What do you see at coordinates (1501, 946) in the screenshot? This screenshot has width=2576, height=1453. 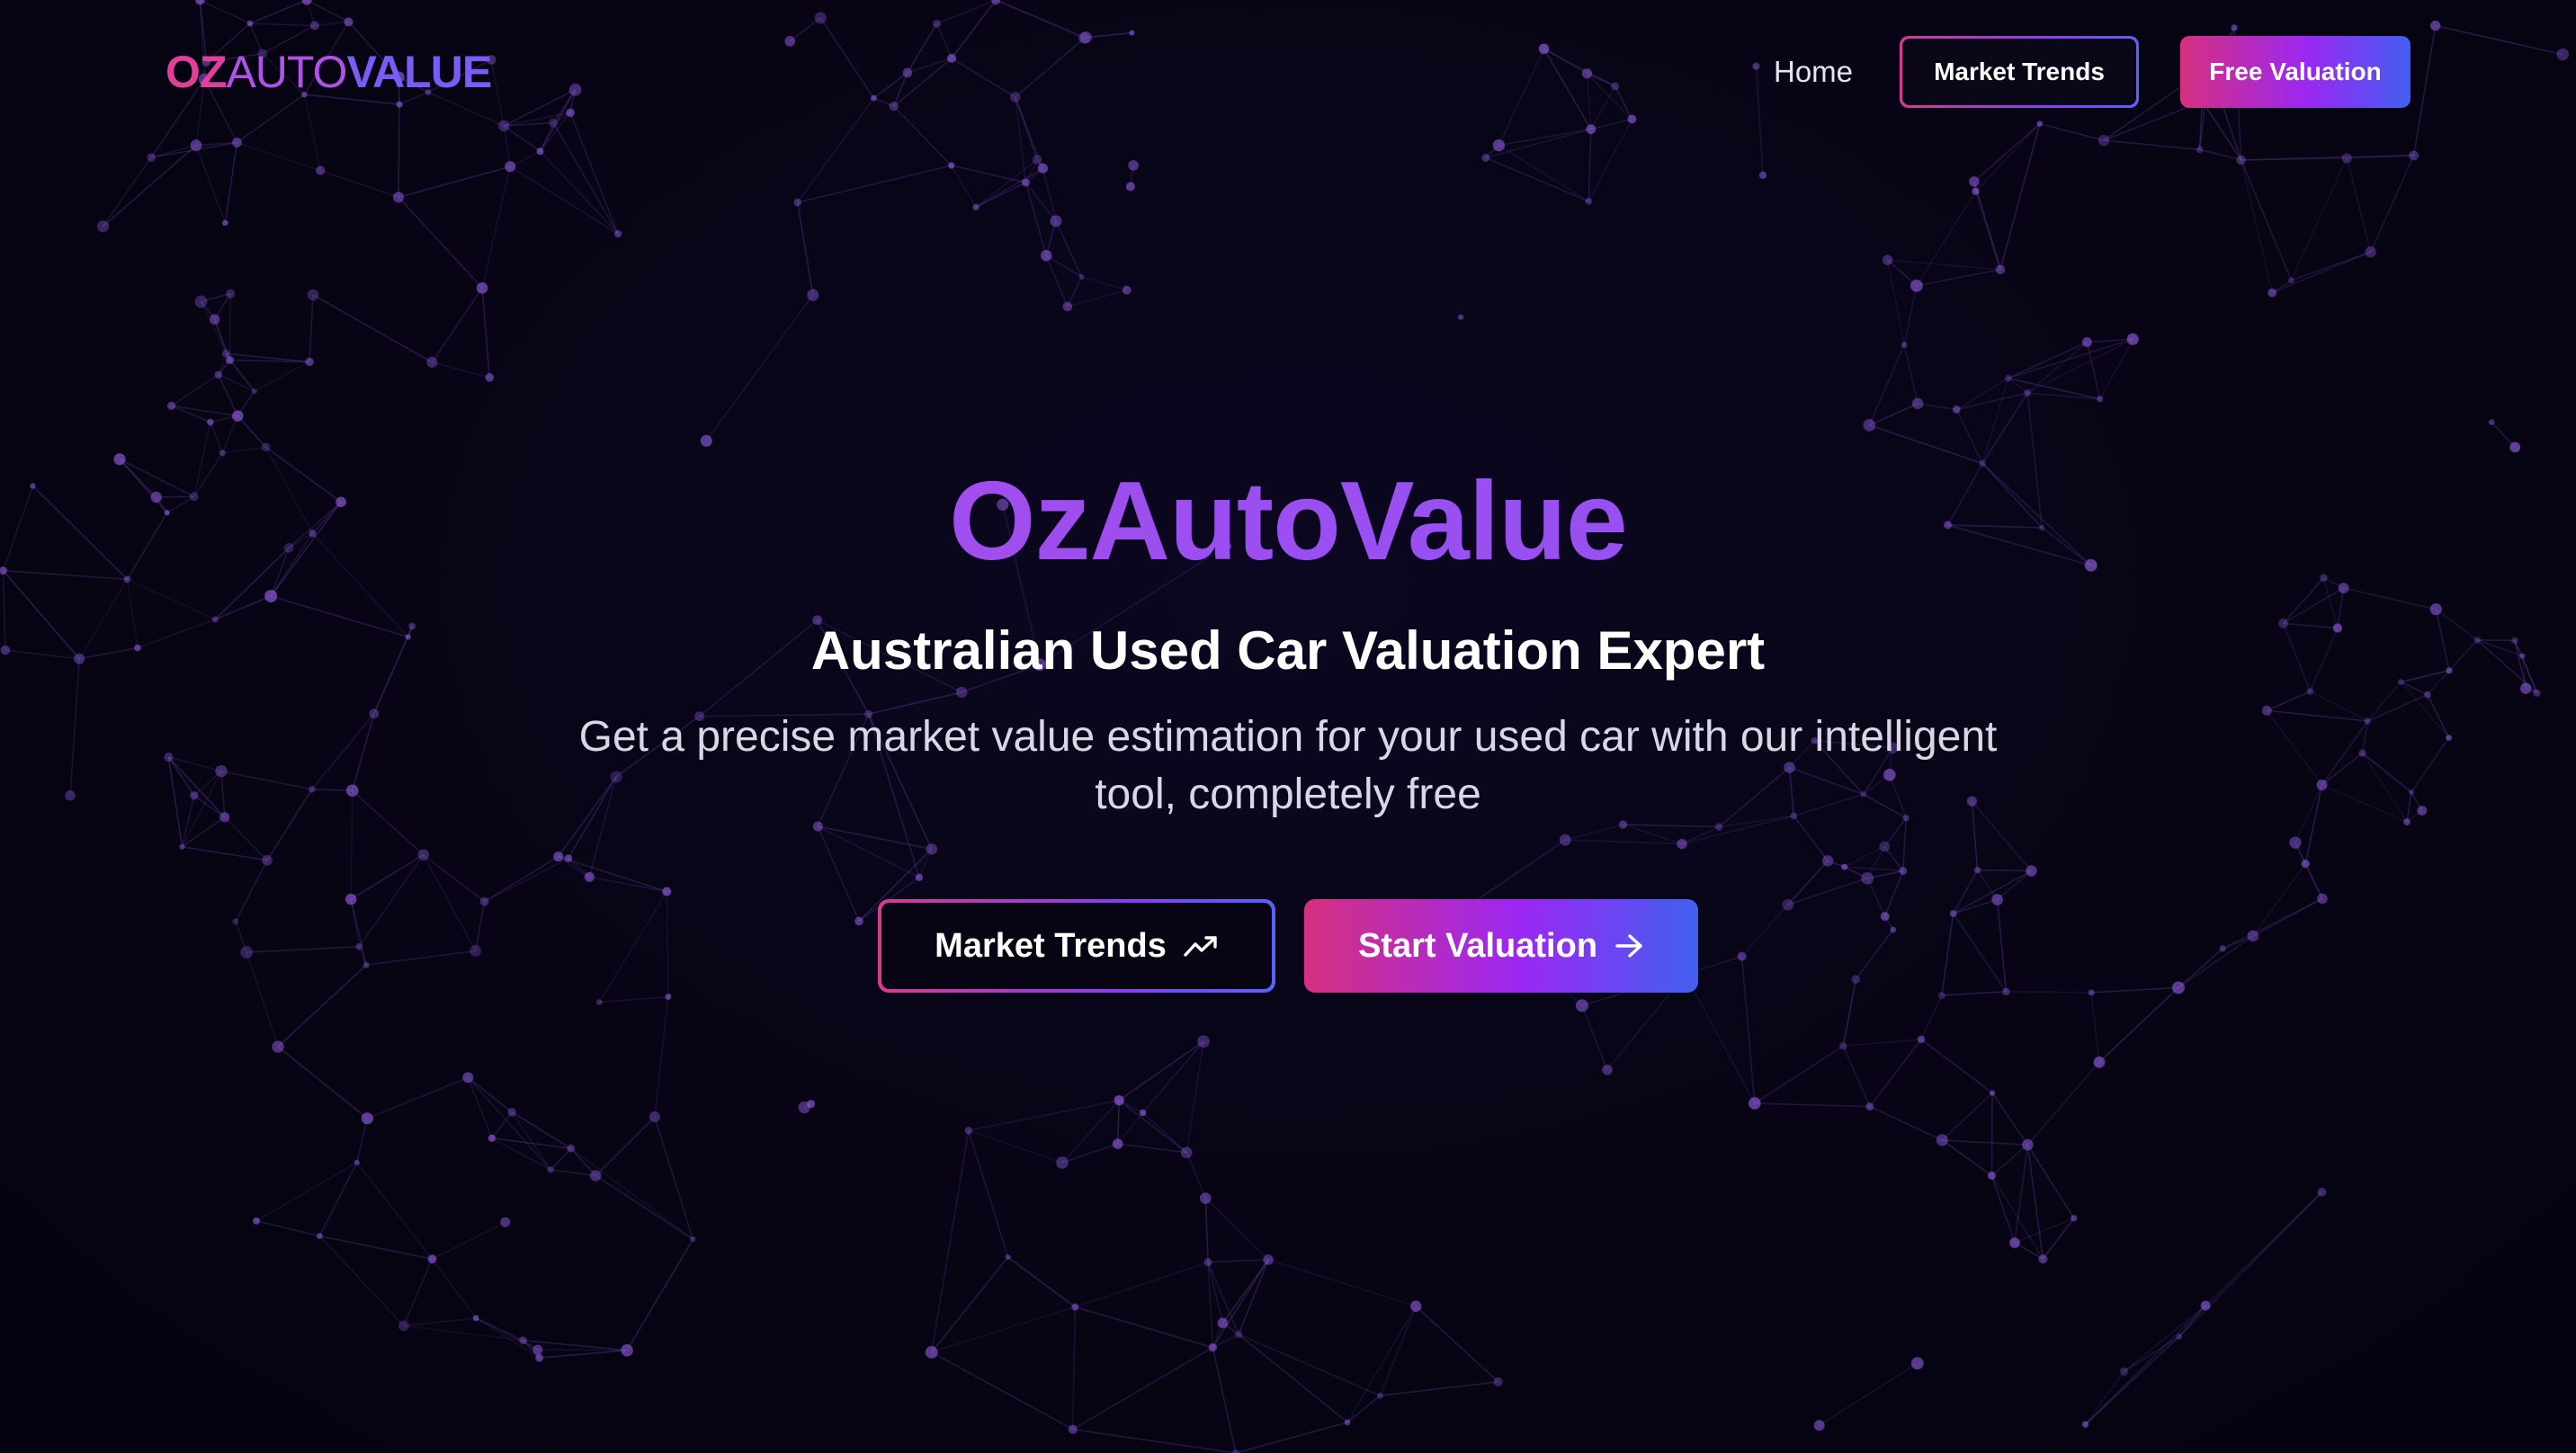 I see `start-valuation-button: Start Valuation` at bounding box center [1501, 946].